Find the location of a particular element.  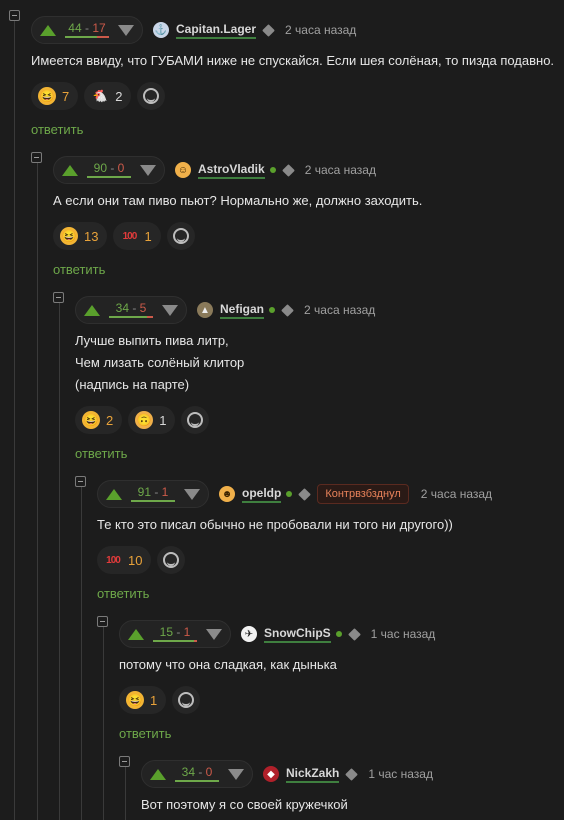

score-negative: 5 is located at coordinates (143, 308).